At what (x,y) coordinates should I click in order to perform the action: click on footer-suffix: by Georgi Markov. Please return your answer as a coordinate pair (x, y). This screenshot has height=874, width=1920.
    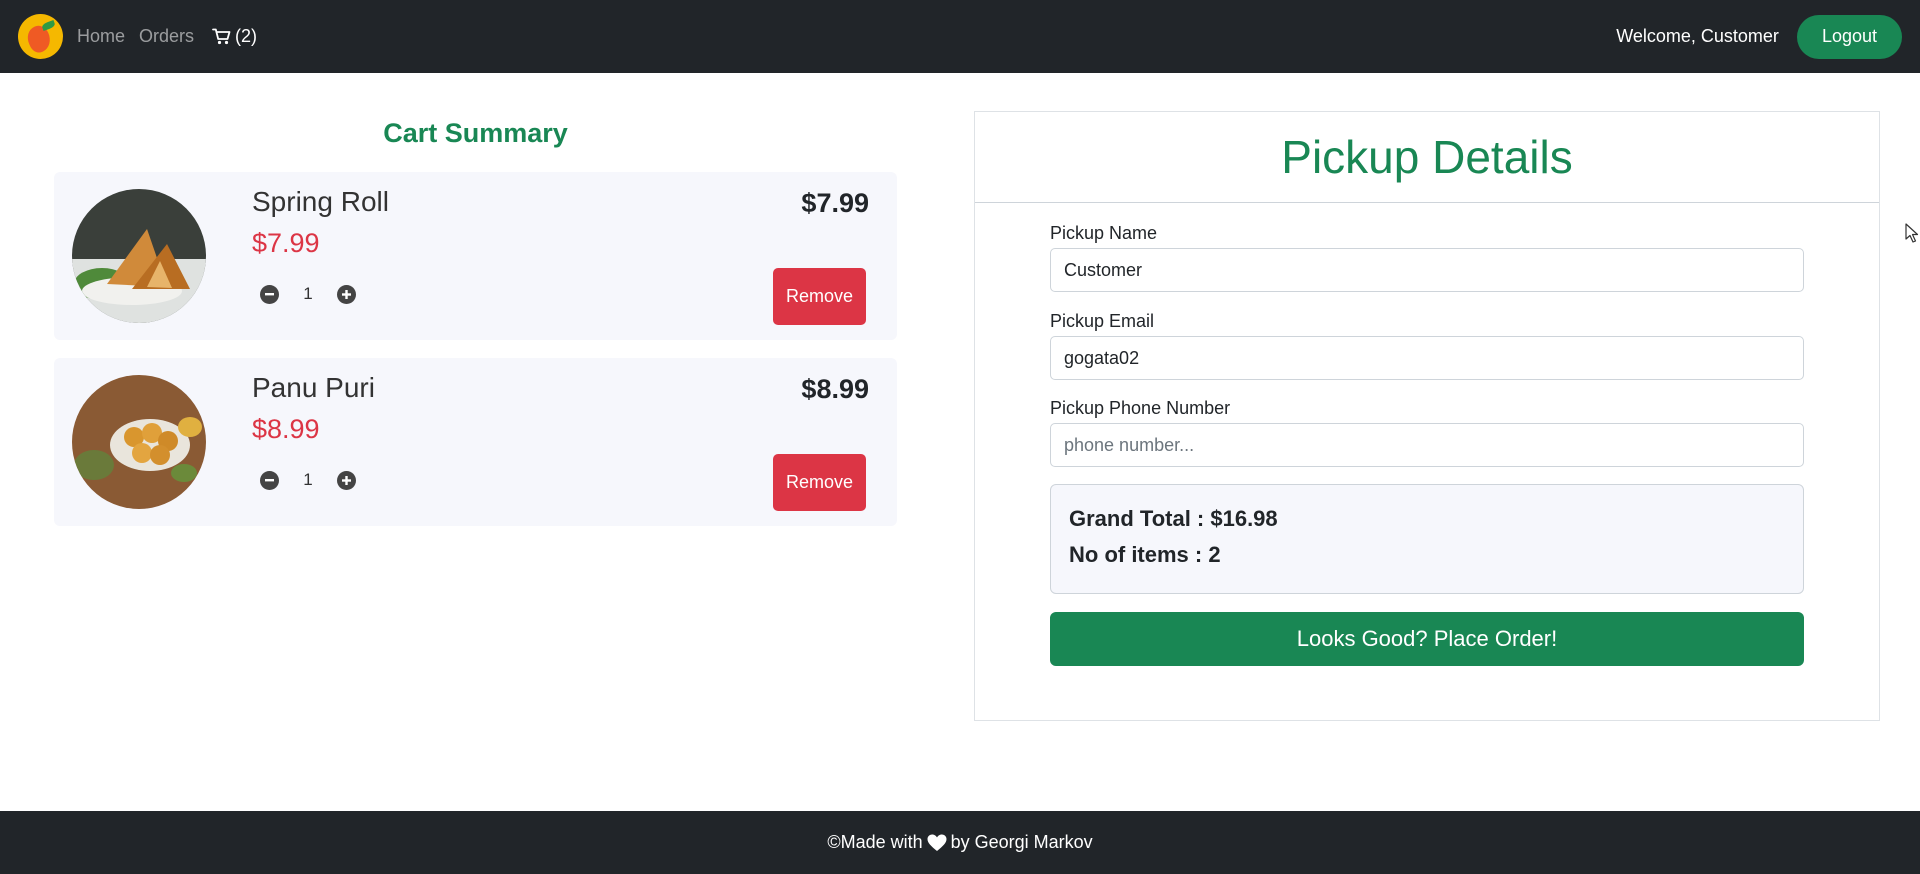
    Looking at the image, I should click on (1021, 842).